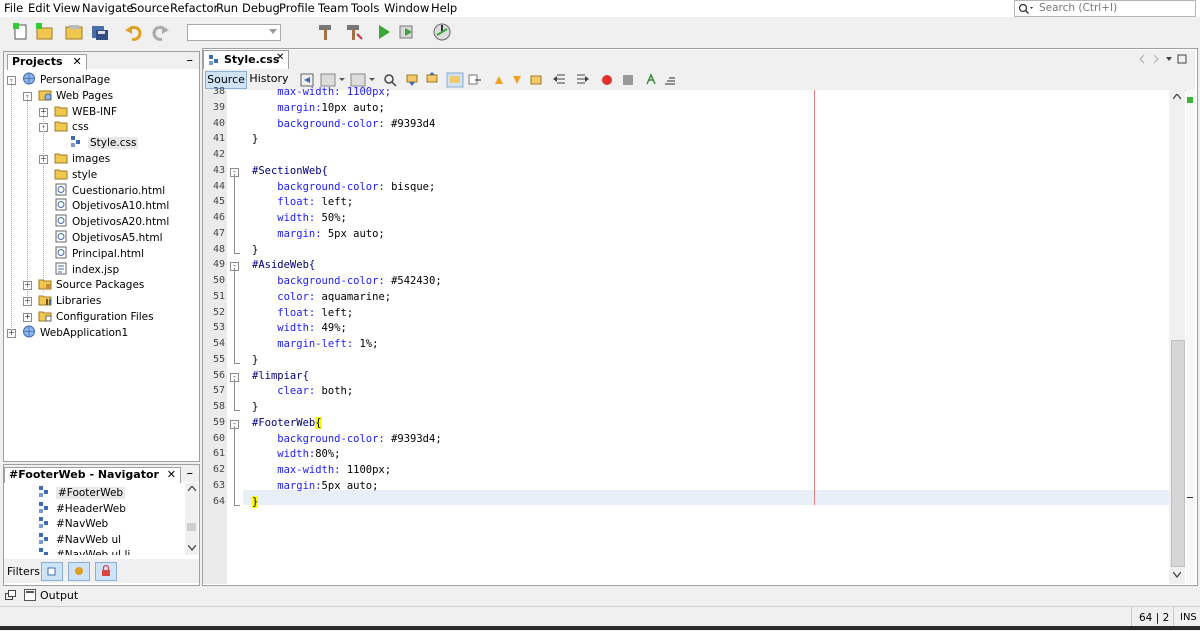 This screenshot has height=631, width=1200. Describe the element at coordinates (82, 492) in the screenshot. I see `navigator-item: #FooterWeb` at that location.